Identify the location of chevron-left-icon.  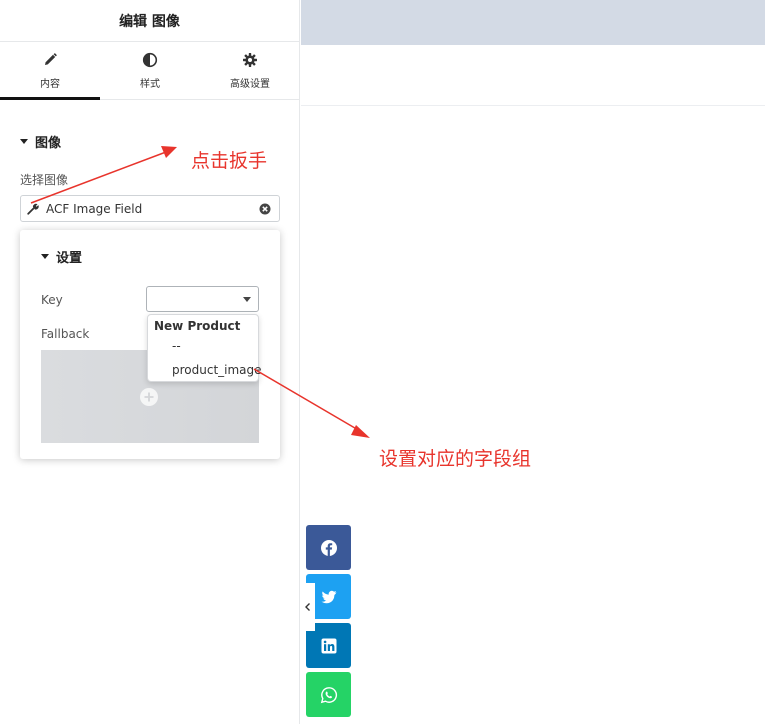
(307, 607).